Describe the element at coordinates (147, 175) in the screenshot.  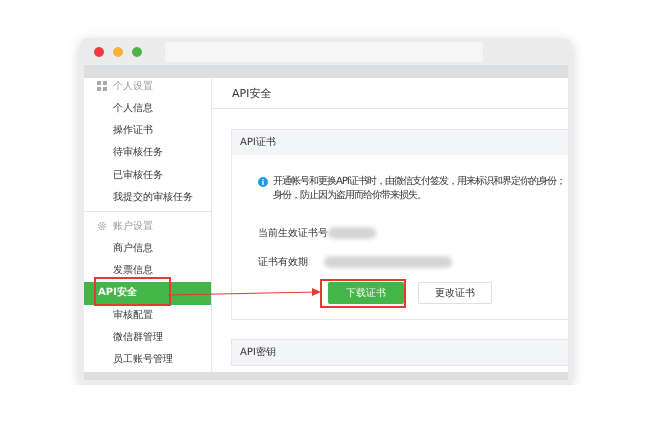
I see `sidebar-item: 已审核任务` at that location.